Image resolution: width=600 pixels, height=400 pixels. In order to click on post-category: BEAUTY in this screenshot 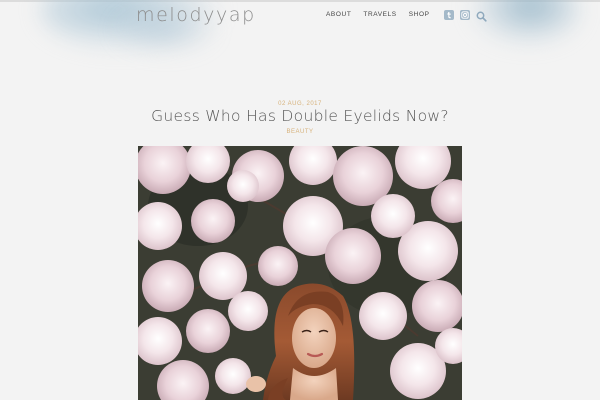, I will do `click(300, 132)`.